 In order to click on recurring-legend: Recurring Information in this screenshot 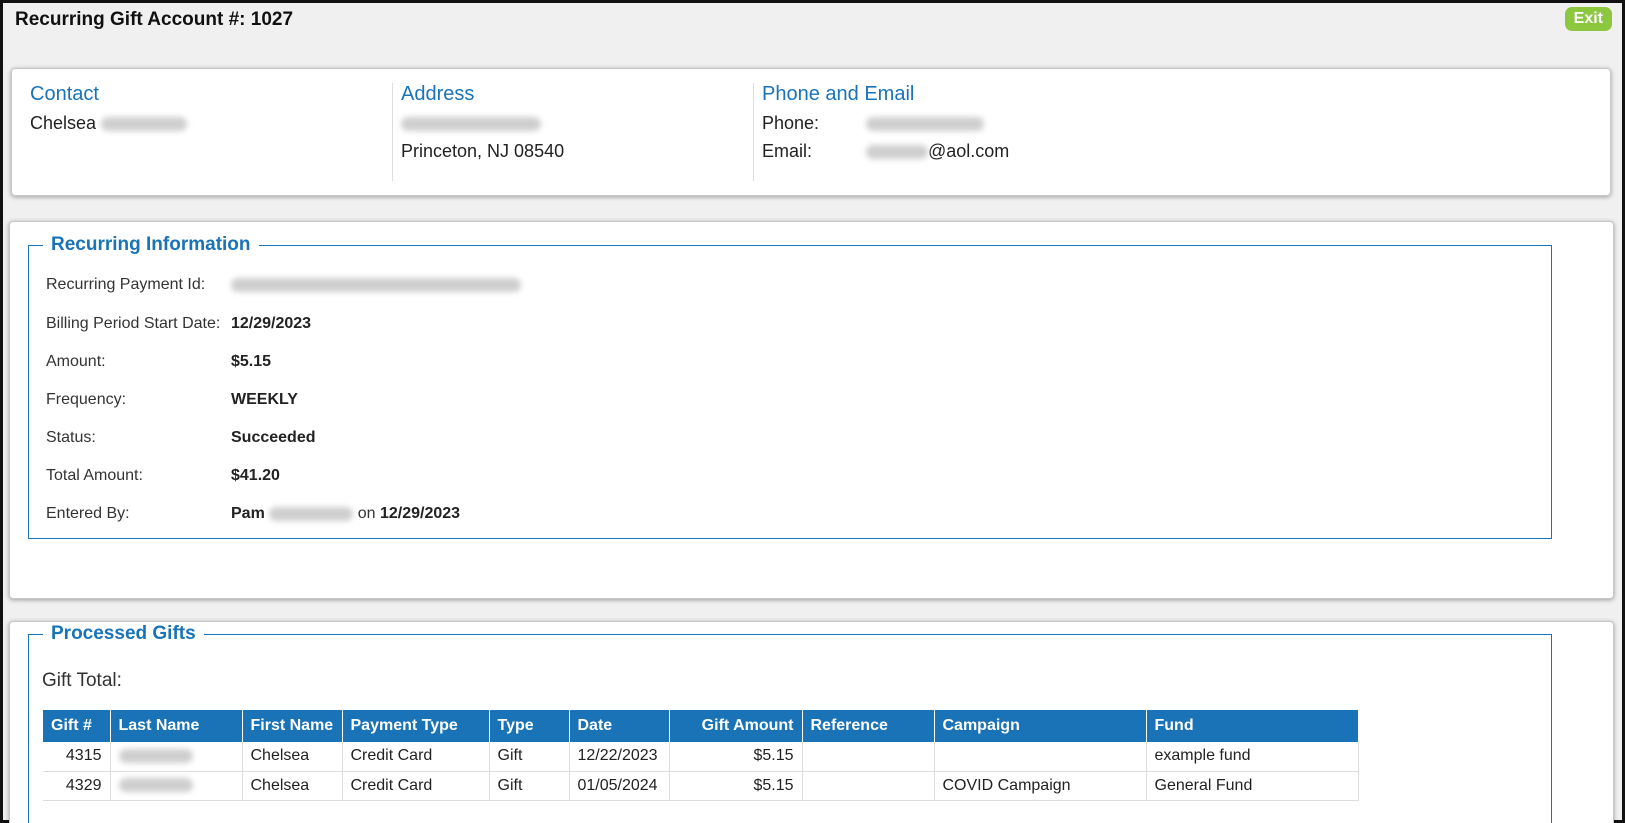, I will do `click(151, 244)`.